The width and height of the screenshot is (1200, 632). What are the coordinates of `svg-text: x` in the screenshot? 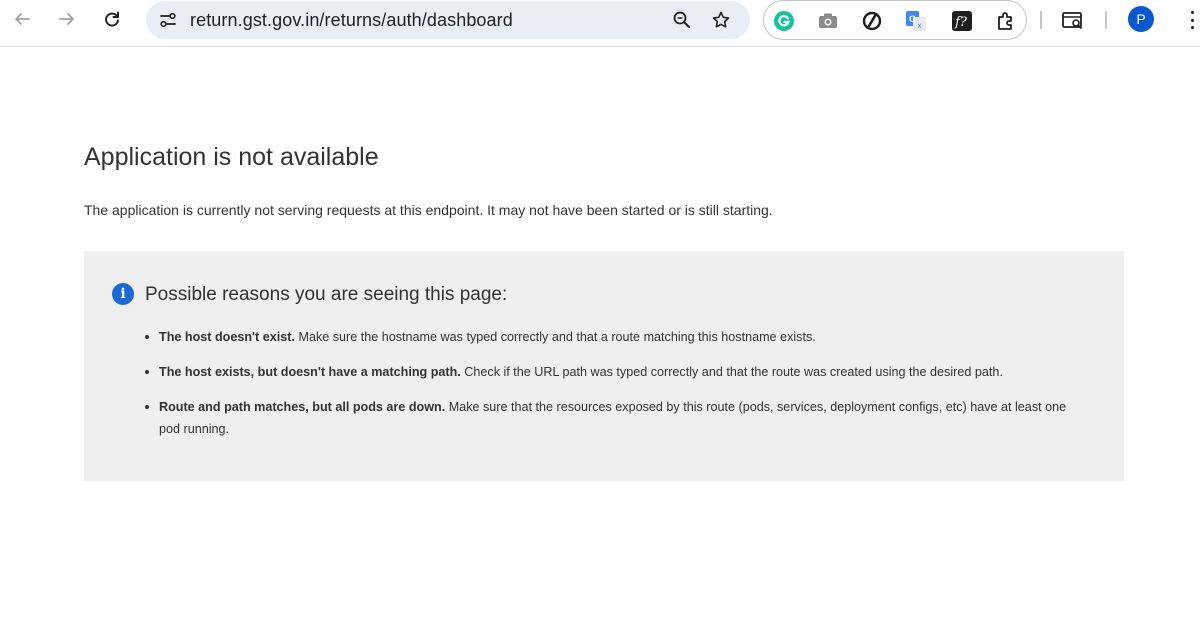 It's located at (920, 25).